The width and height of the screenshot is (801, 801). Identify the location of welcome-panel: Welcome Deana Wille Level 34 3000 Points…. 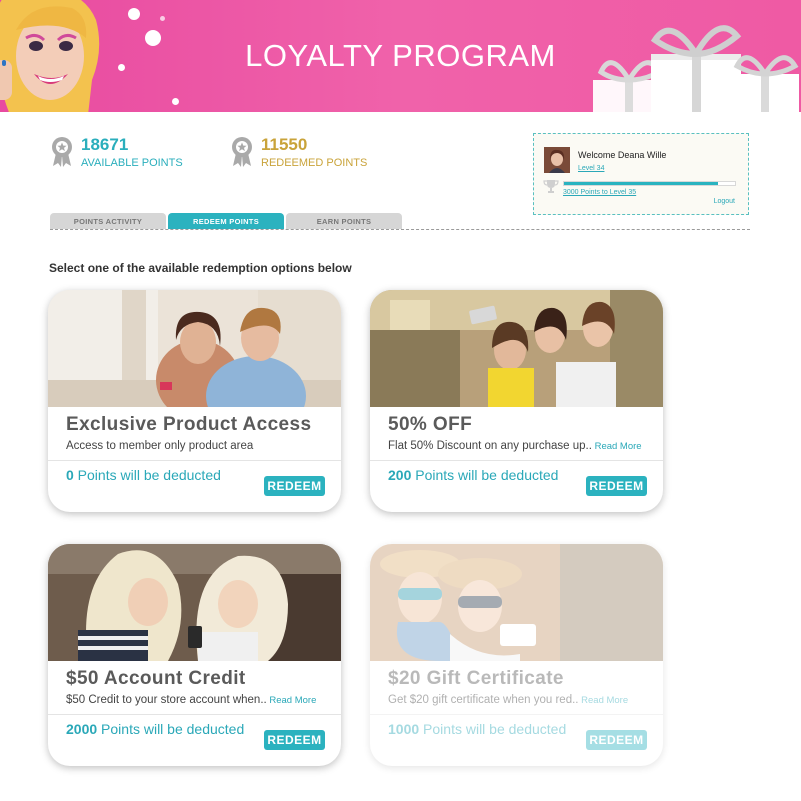
(641, 174).